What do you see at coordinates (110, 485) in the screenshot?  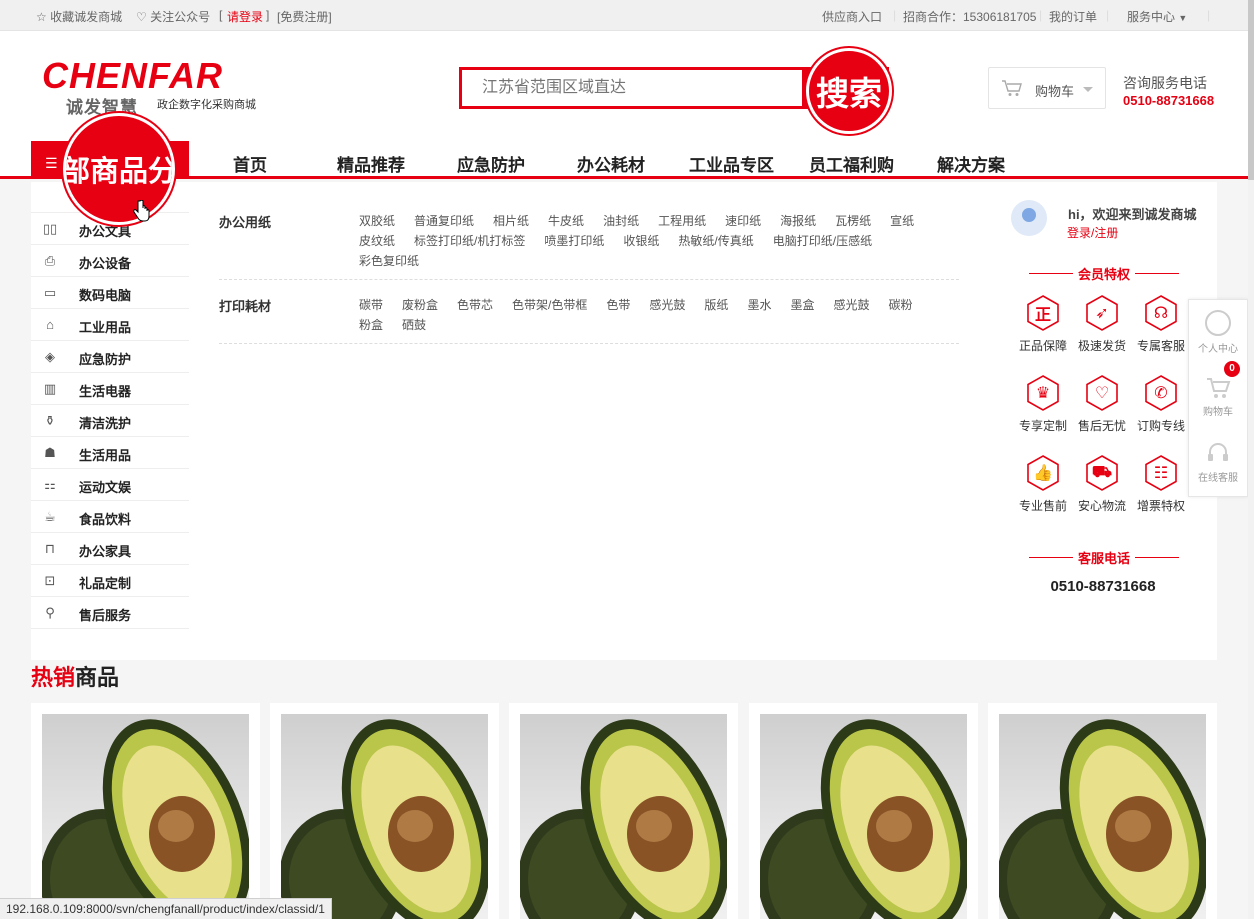 I see `sidebar-item-sports: ⚏ 运动文娱` at bounding box center [110, 485].